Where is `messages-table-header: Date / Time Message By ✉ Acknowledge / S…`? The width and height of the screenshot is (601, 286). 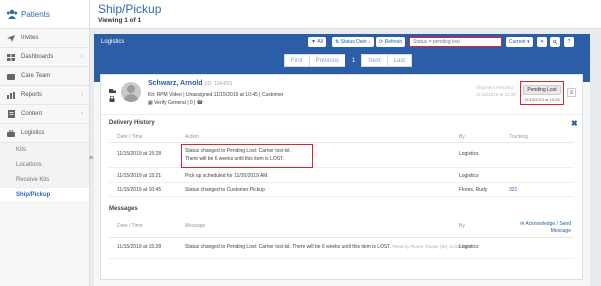
messages-table-header: Date / Time Message By ✉ Acknowledge / S… is located at coordinates (341, 229).